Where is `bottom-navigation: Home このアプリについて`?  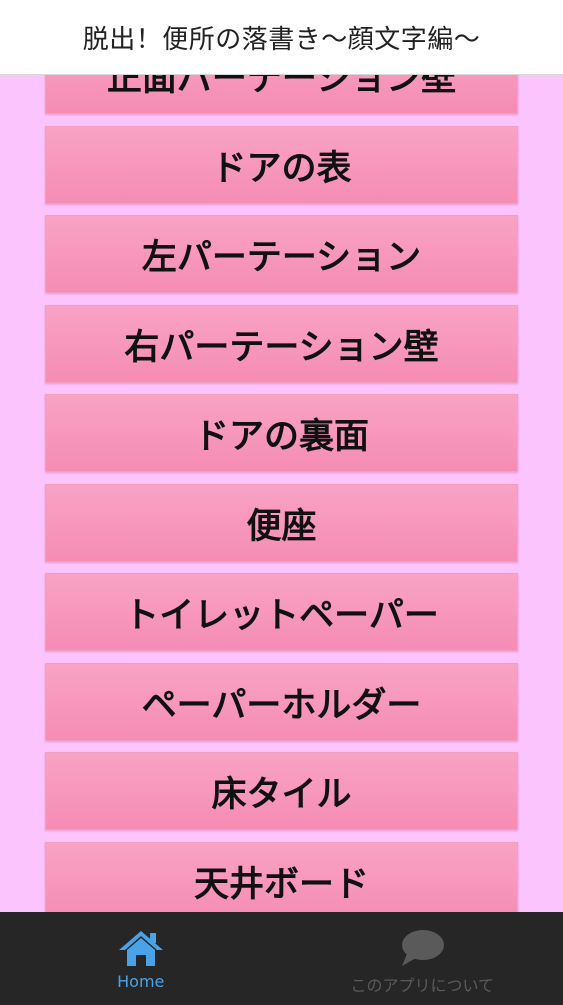
bottom-navigation: Home このアプリについて is located at coordinates (281, 958).